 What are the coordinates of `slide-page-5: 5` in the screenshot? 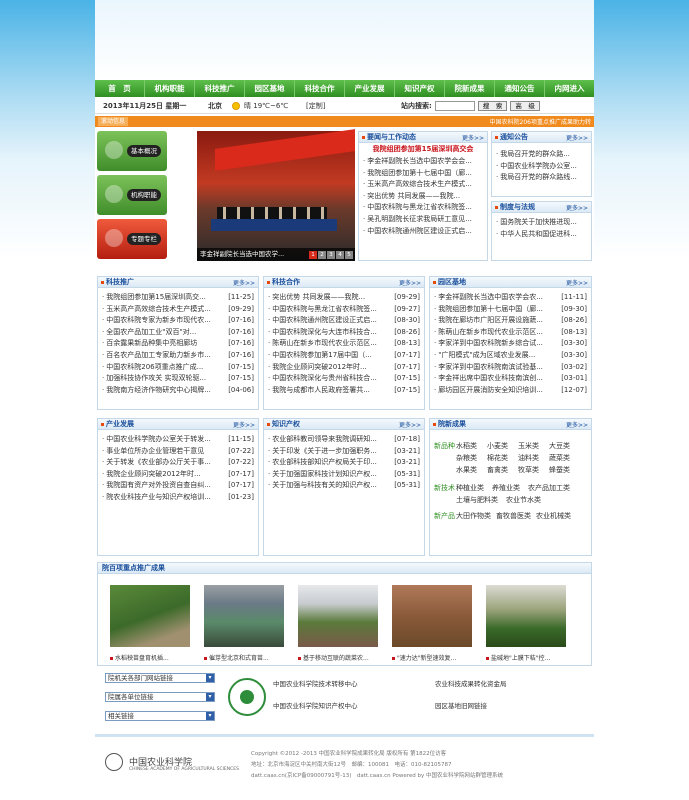 It's located at (349, 255).